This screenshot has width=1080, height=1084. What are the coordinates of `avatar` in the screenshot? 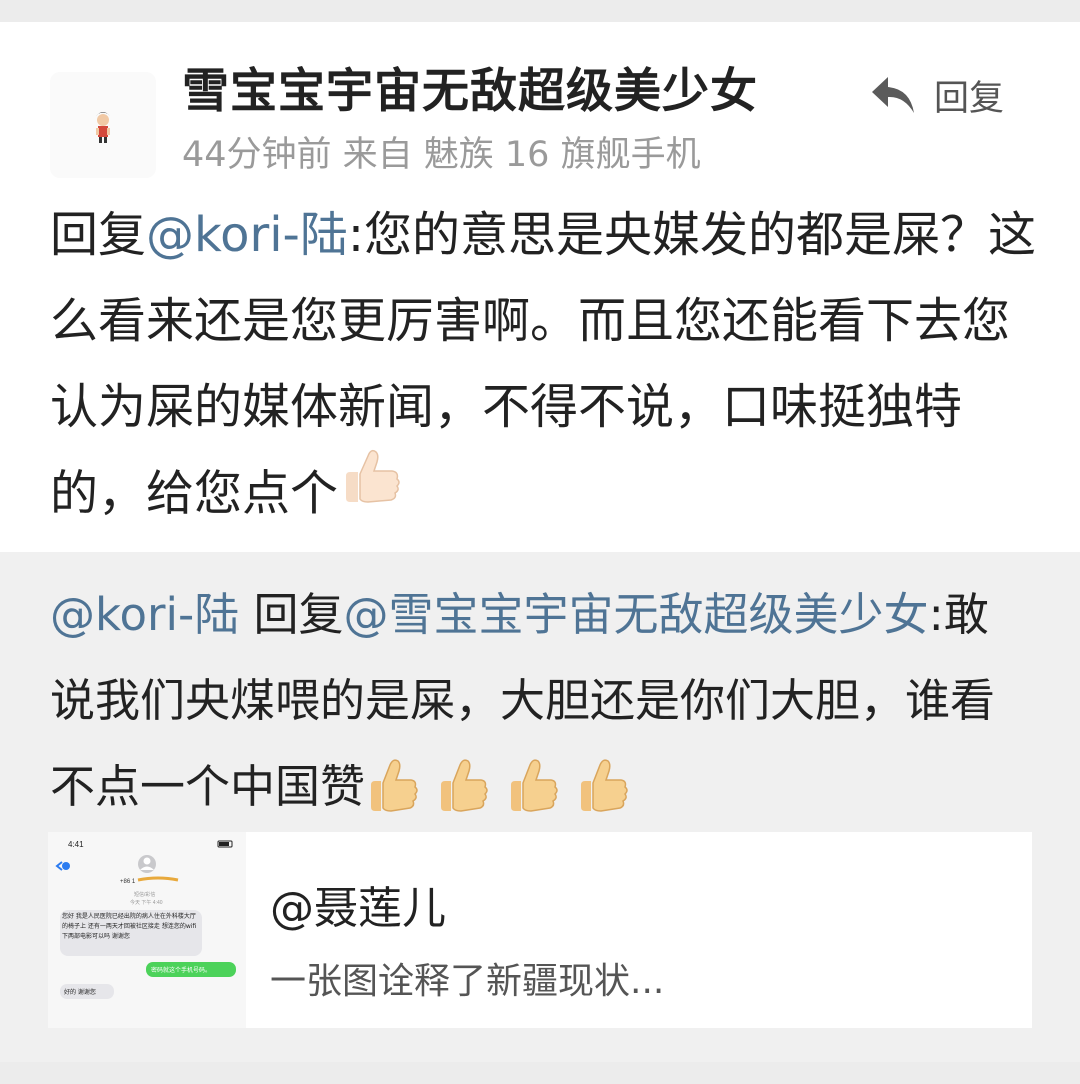 It's located at (103, 125).